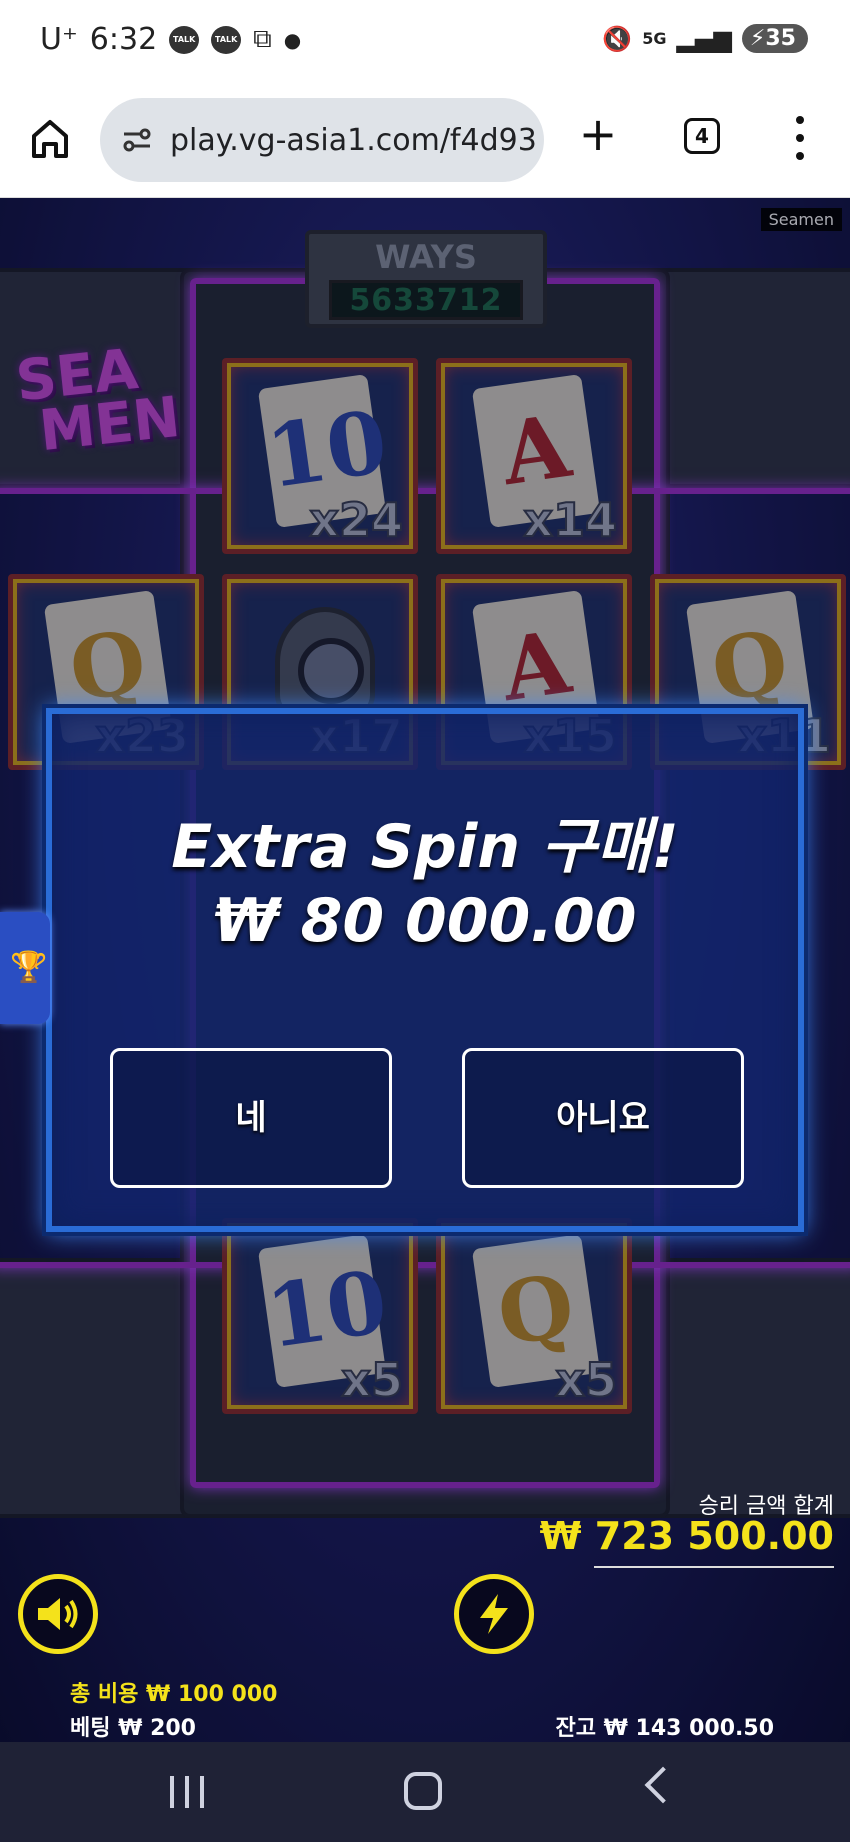  I want to click on bet-label: 베팅 ₩ 200, so click(133, 1728).